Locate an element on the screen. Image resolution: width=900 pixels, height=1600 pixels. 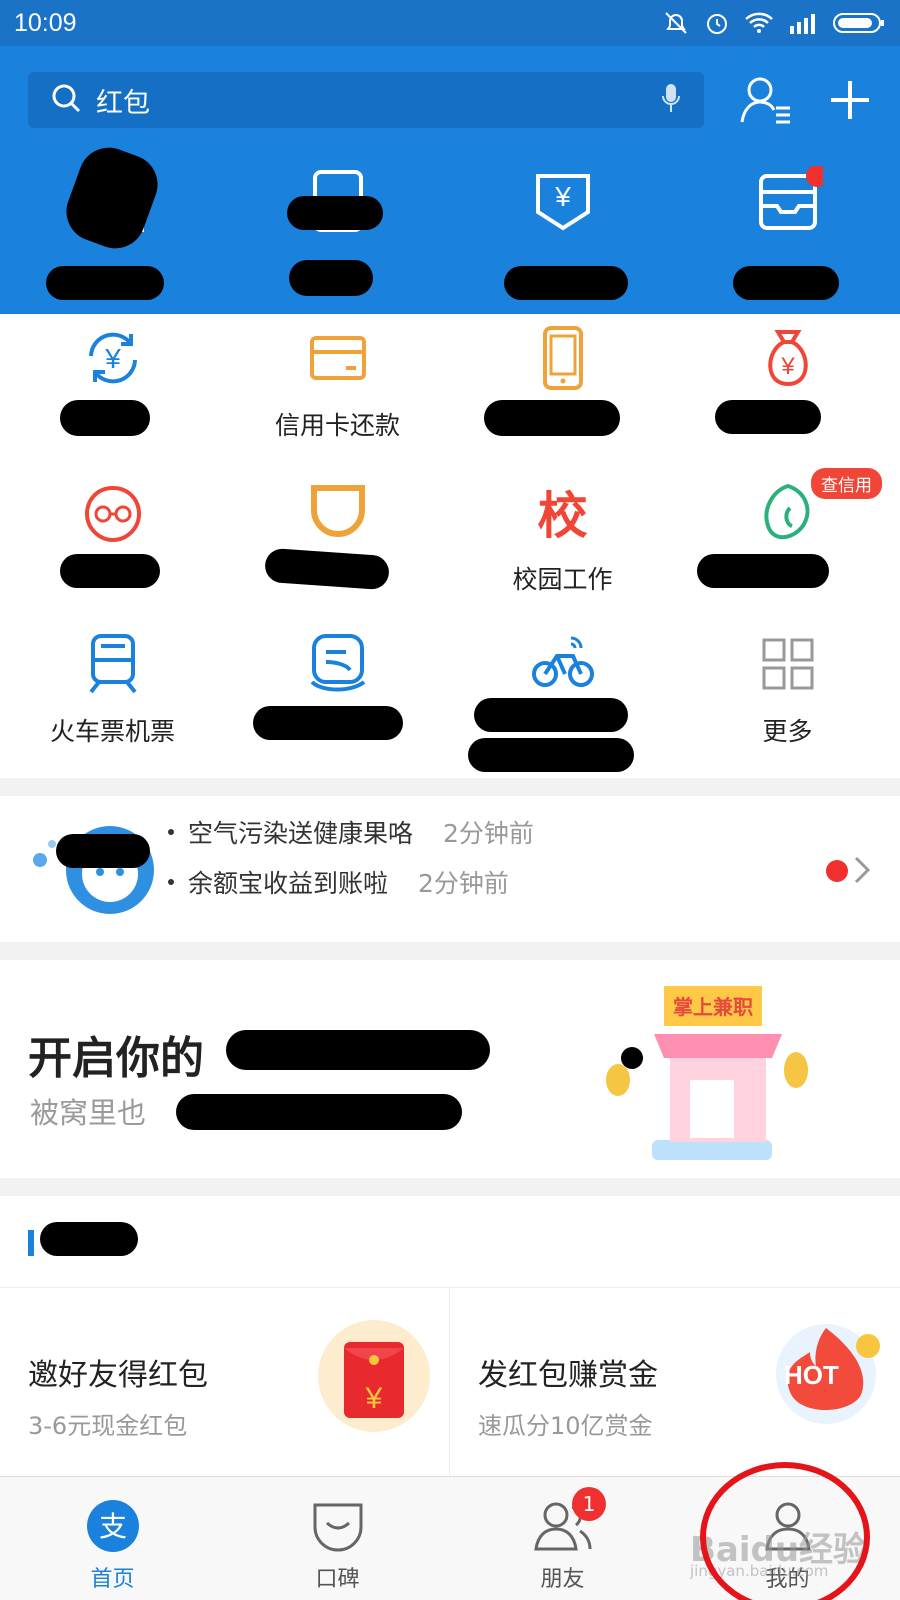
grid-item-label: 信用卡还款 is located at coordinates (337, 425).